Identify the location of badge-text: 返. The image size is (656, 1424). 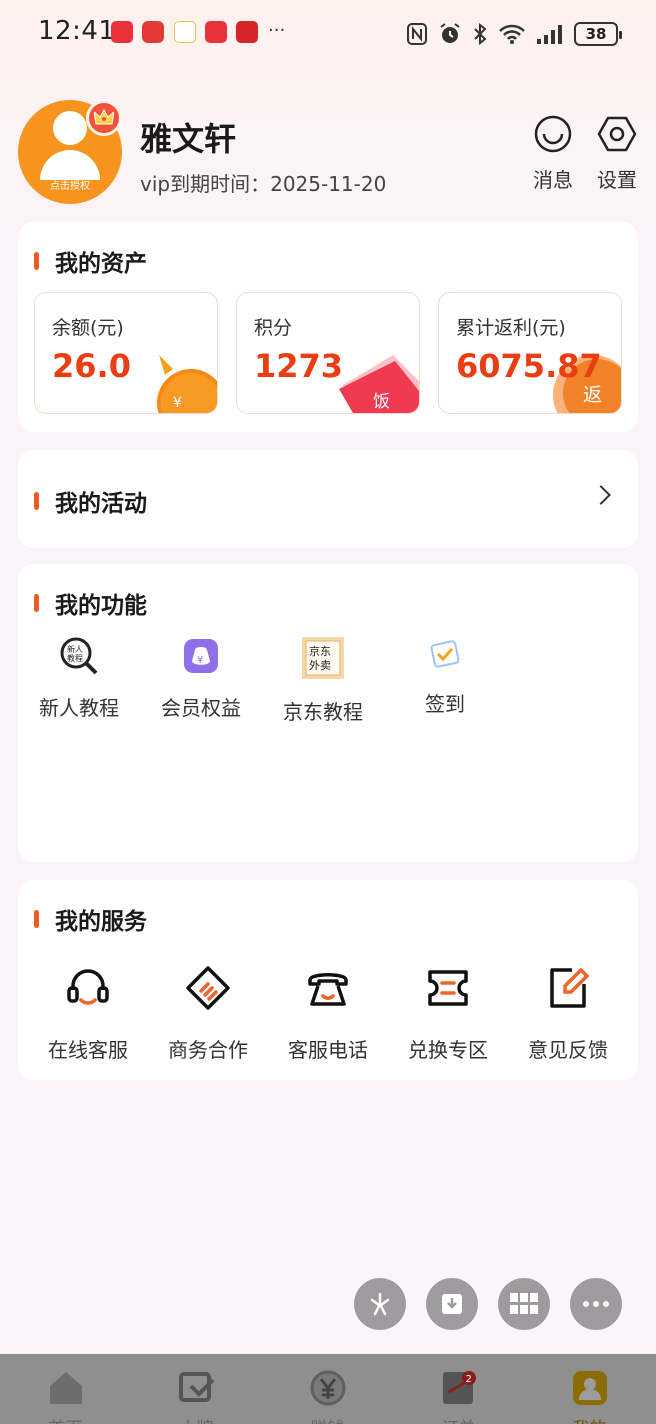
(592, 395).